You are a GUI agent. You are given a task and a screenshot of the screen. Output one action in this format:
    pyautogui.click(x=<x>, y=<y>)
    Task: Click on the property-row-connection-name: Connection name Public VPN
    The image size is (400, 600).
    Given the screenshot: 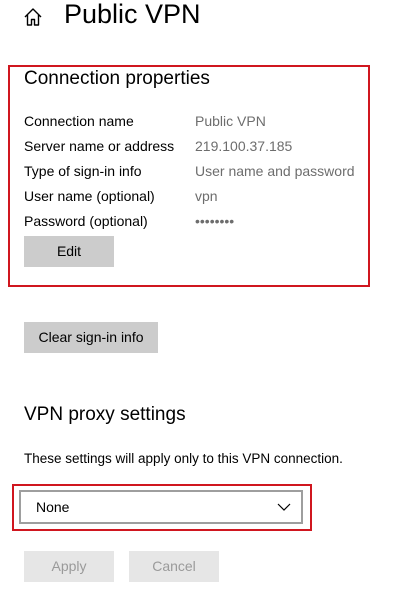 What is the action you would take?
    pyautogui.click(x=194, y=123)
    